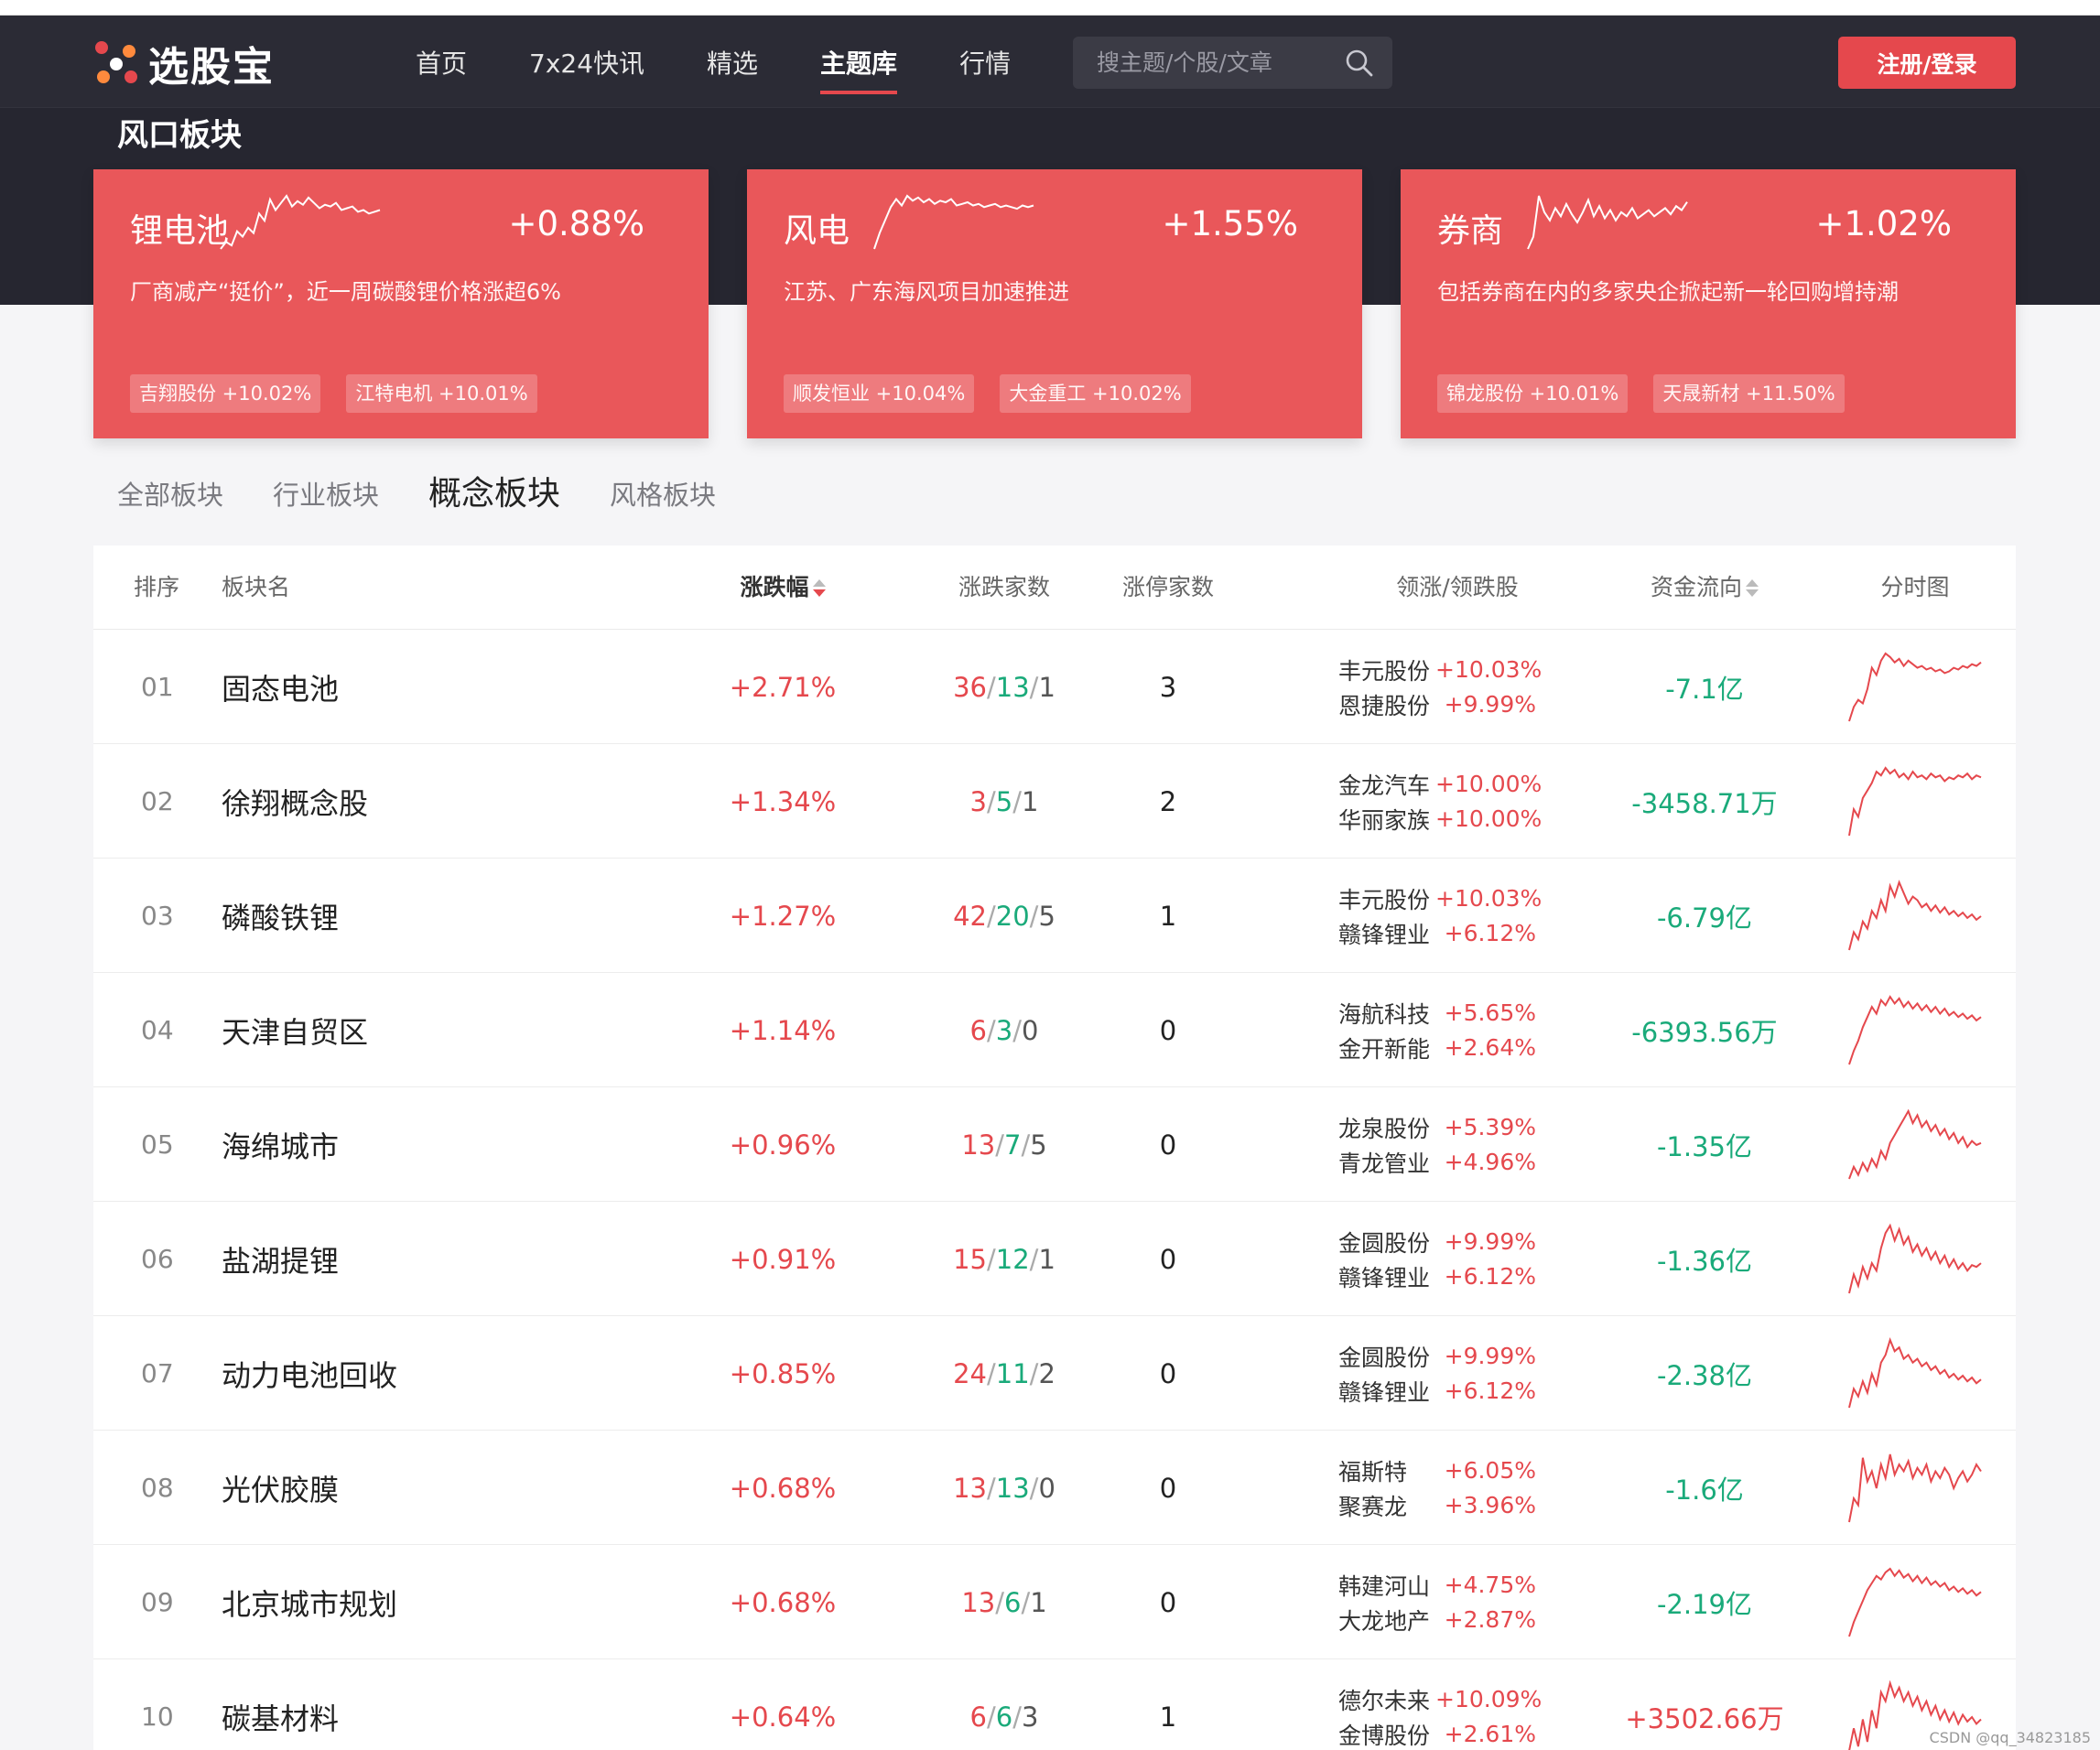 The width and height of the screenshot is (2100, 1750). I want to click on leader-stock: 金博股份 +2.61%, so click(1437, 1734).